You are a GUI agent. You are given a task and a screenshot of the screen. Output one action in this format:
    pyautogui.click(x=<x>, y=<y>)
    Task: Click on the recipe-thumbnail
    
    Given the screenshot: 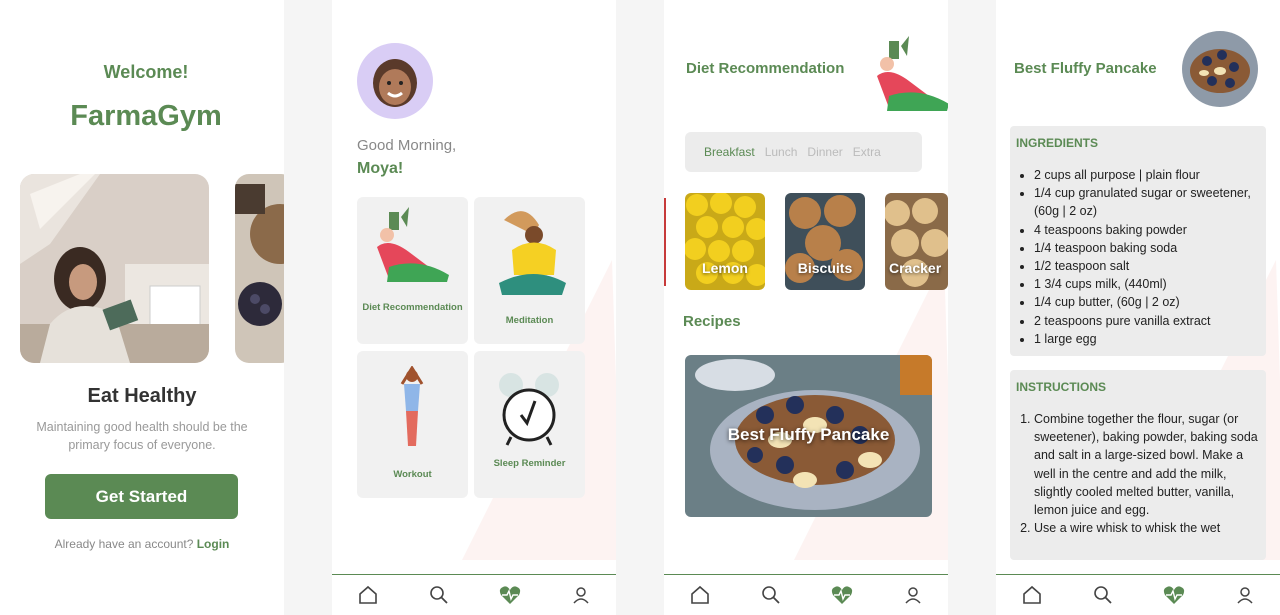 What is the action you would take?
    pyautogui.click(x=1220, y=69)
    